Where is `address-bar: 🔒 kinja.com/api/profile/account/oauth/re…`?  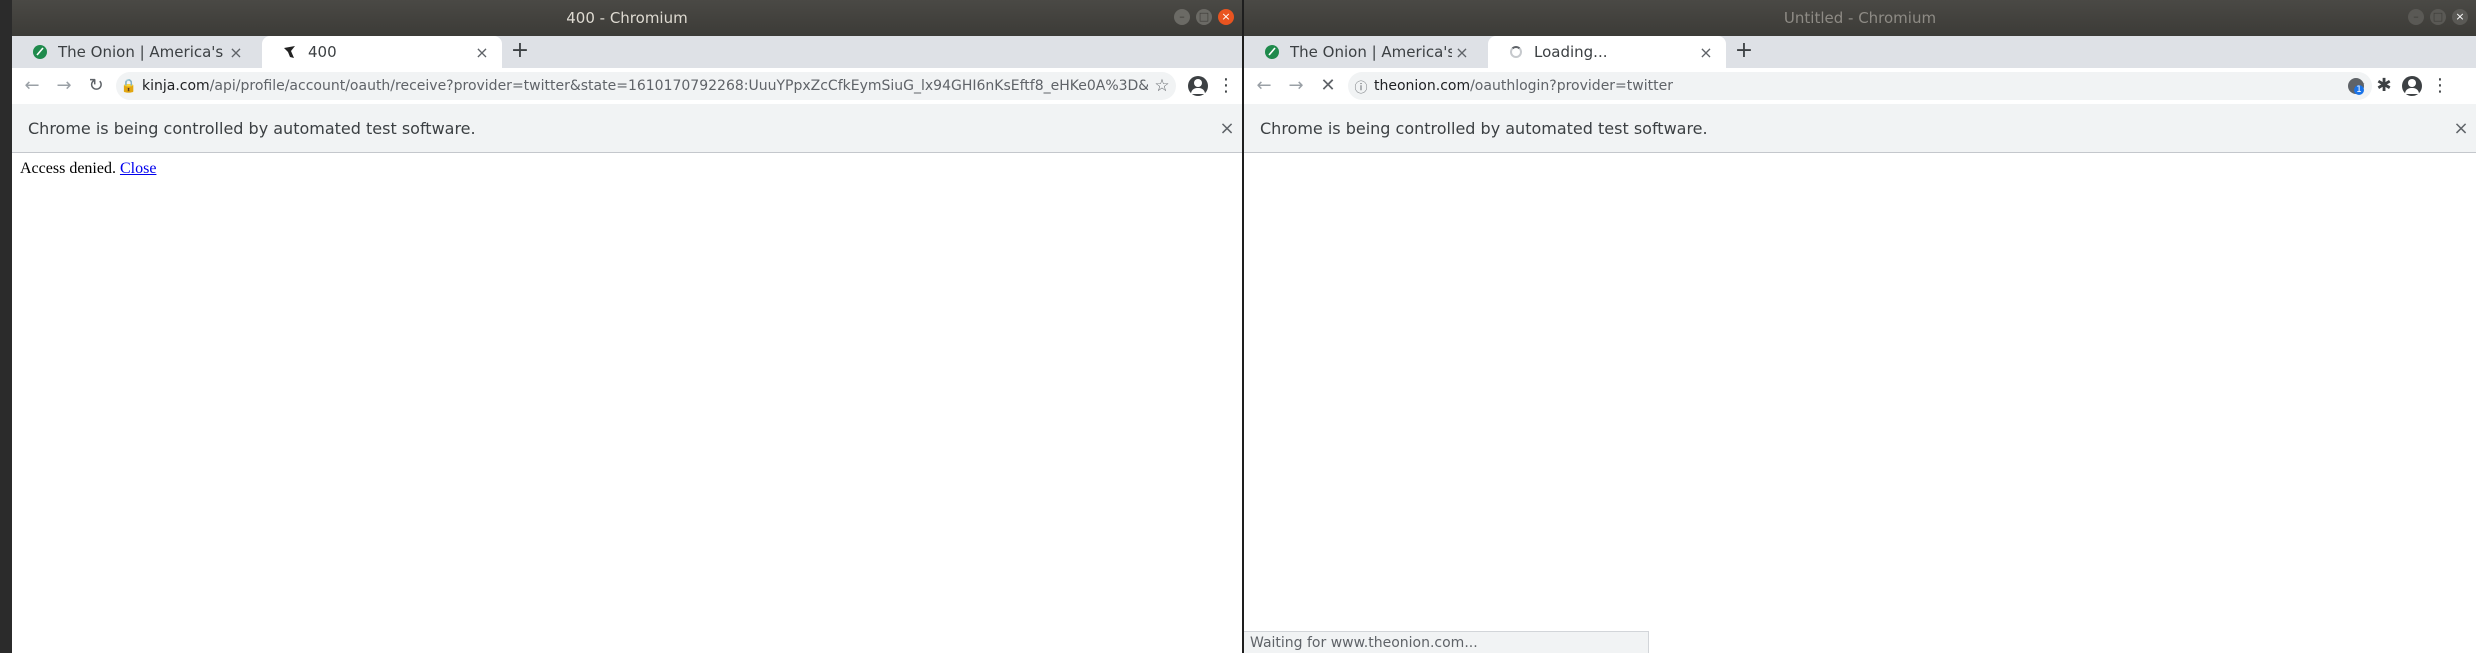 address-bar: 🔒 kinja.com/api/profile/account/oauth/re… is located at coordinates (646, 86).